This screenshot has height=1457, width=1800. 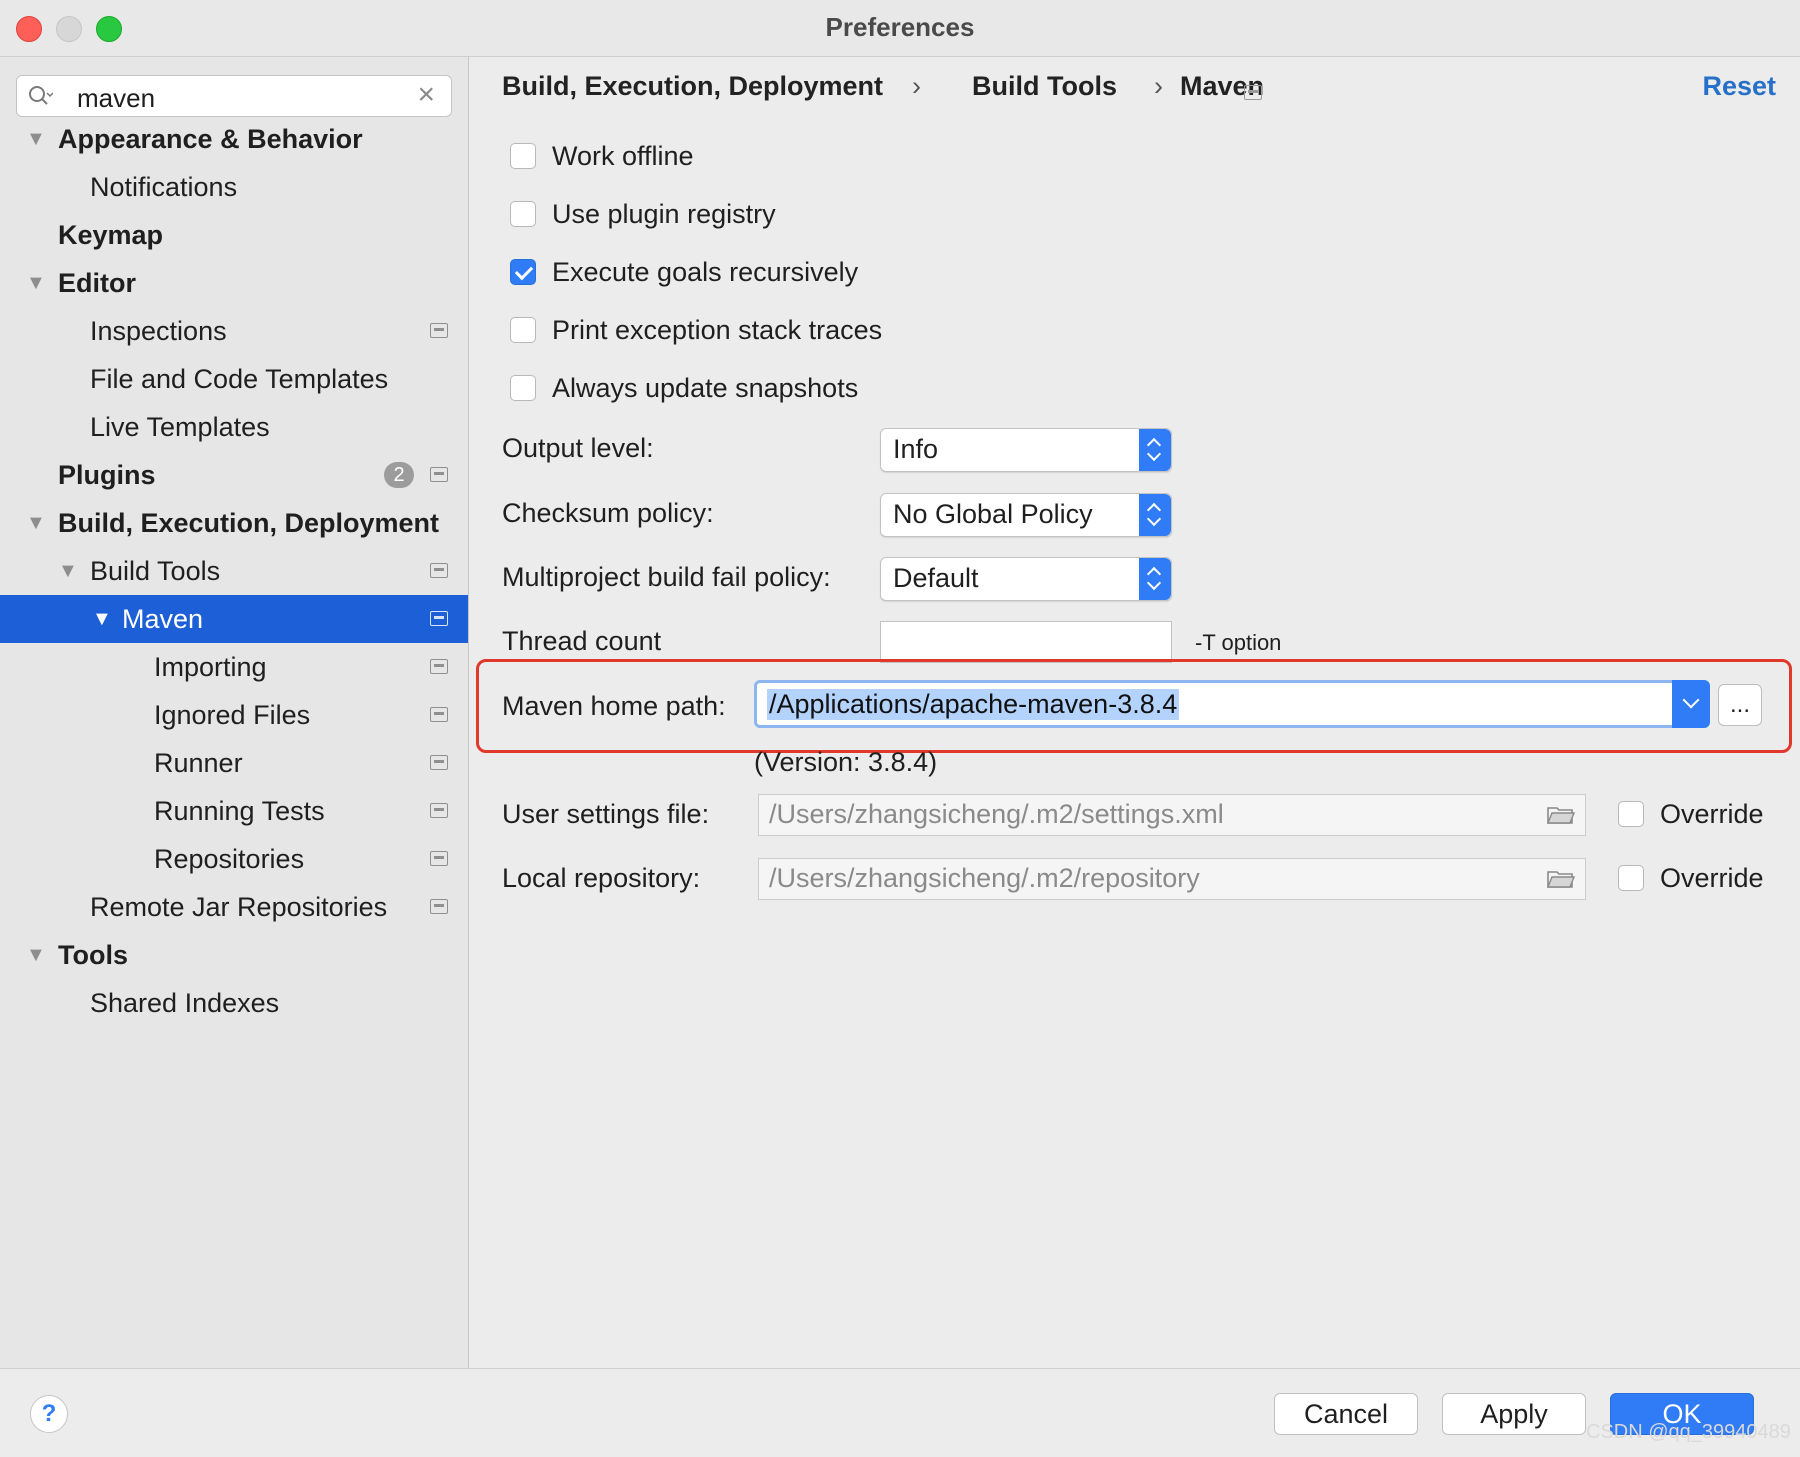 What do you see at coordinates (210, 667) in the screenshot?
I see `sidebar-item-label: Importing` at bounding box center [210, 667].